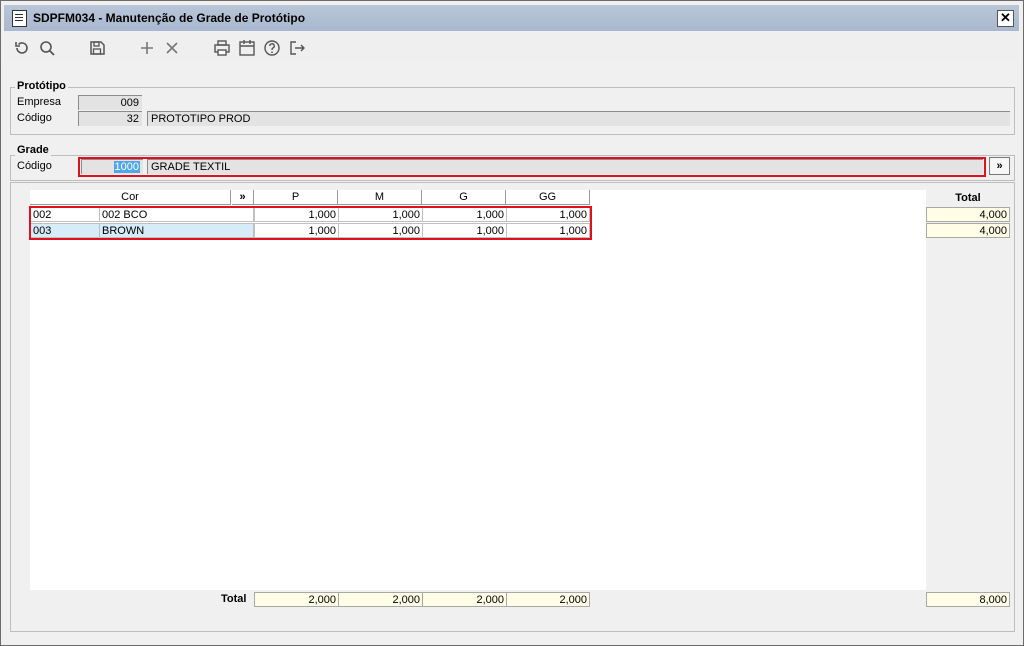 This screenshot has height=646, width=1024. What do you see at coordinates (147, 48) in the screenshot?
I see `add-icon` at bounding box center [147, 48].